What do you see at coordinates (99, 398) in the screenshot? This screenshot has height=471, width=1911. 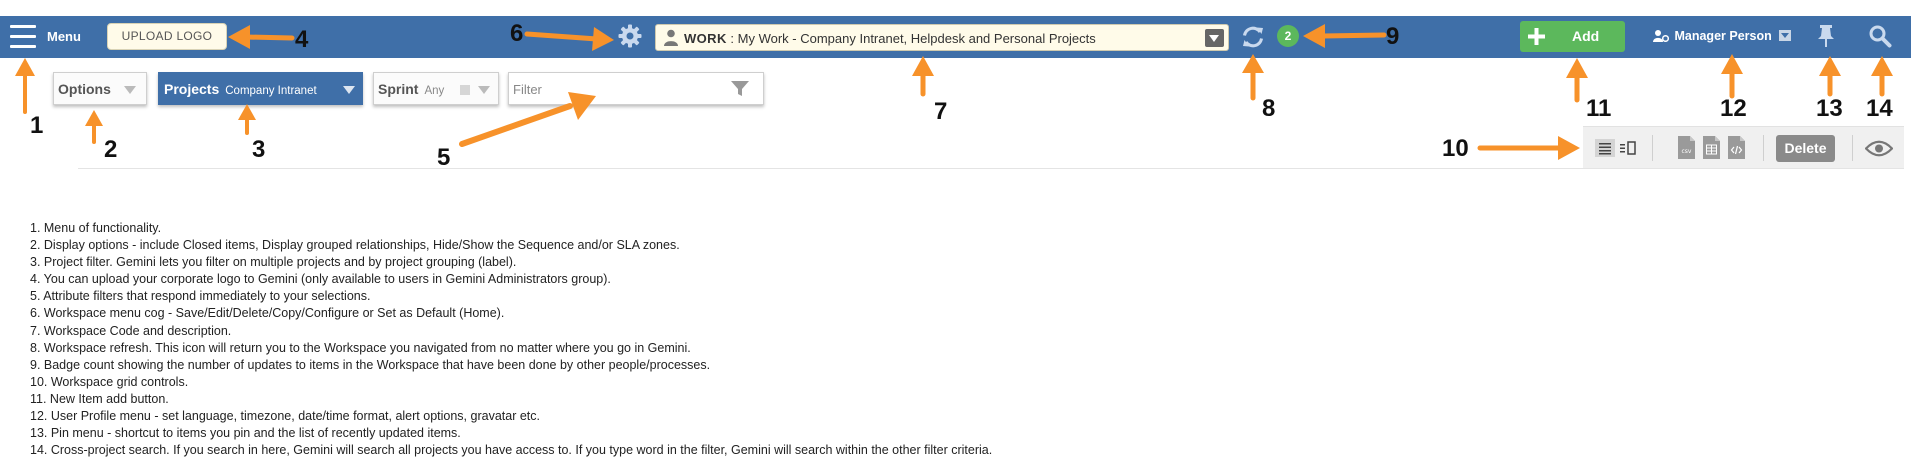 I see `legend-item: 11. New Item add button.` at bounding box center [99, 398].